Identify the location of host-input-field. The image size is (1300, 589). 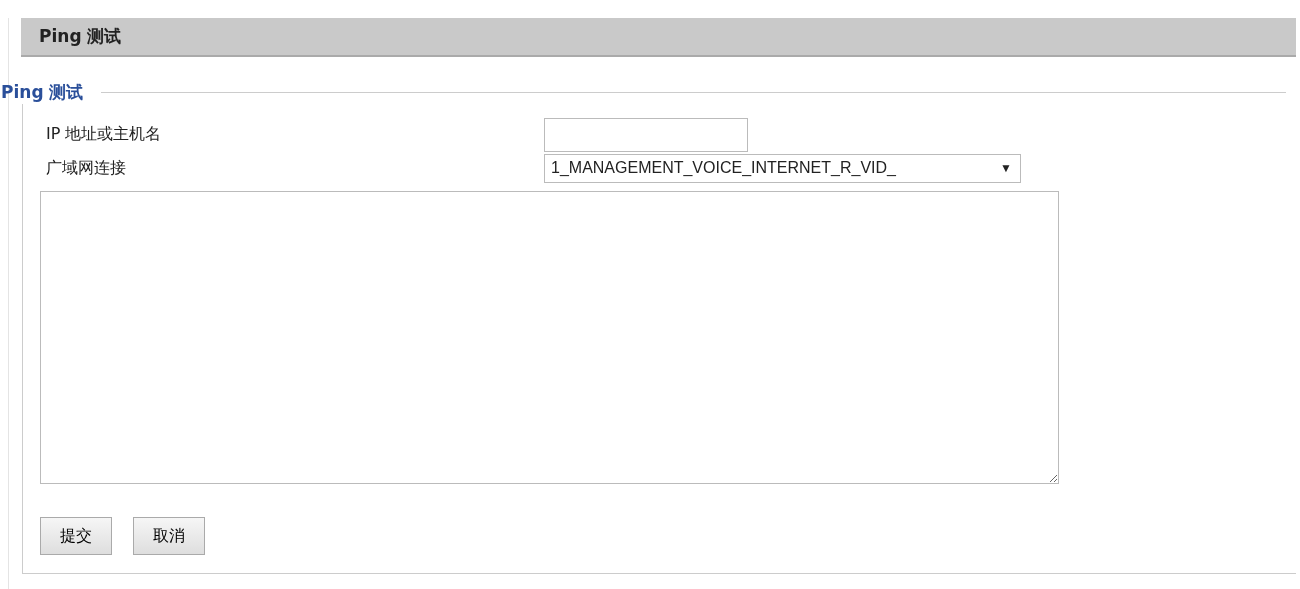
(646, 134).